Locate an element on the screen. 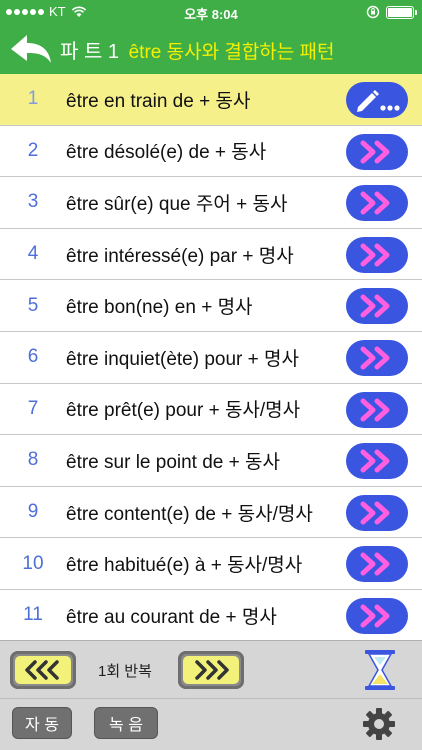 The width and height of the screenshot is (422, 750). status-right is located at coordinates (391, 12).